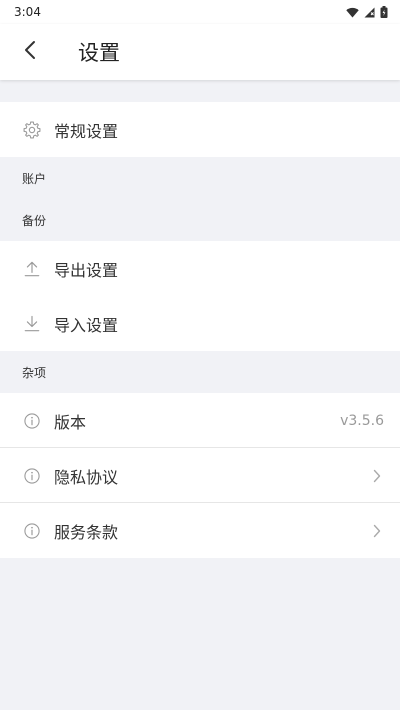 Image resolution: width=400 pixels, height=710 pixels. What do you see at coordinates (200, 52) in the screenshot?
I see `app-bar: 设置` at bounding box center [200, 52].